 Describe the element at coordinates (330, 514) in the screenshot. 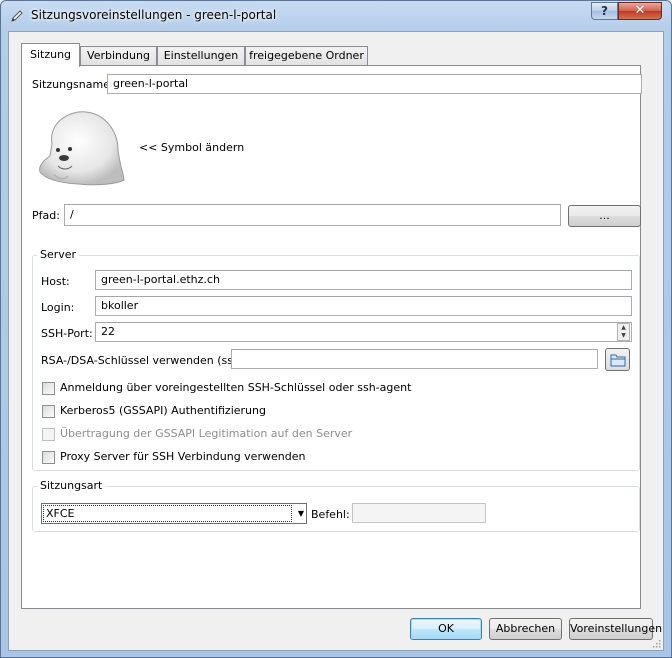

I see `command-label: Befehl:` at that location.